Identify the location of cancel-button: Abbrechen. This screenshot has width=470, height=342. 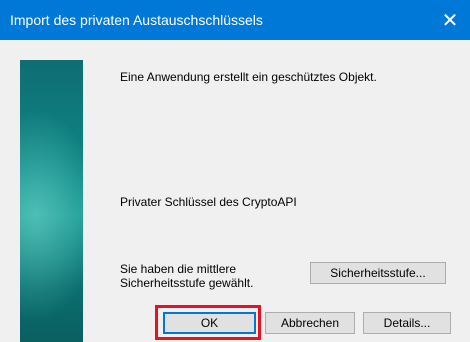
(310, 323).